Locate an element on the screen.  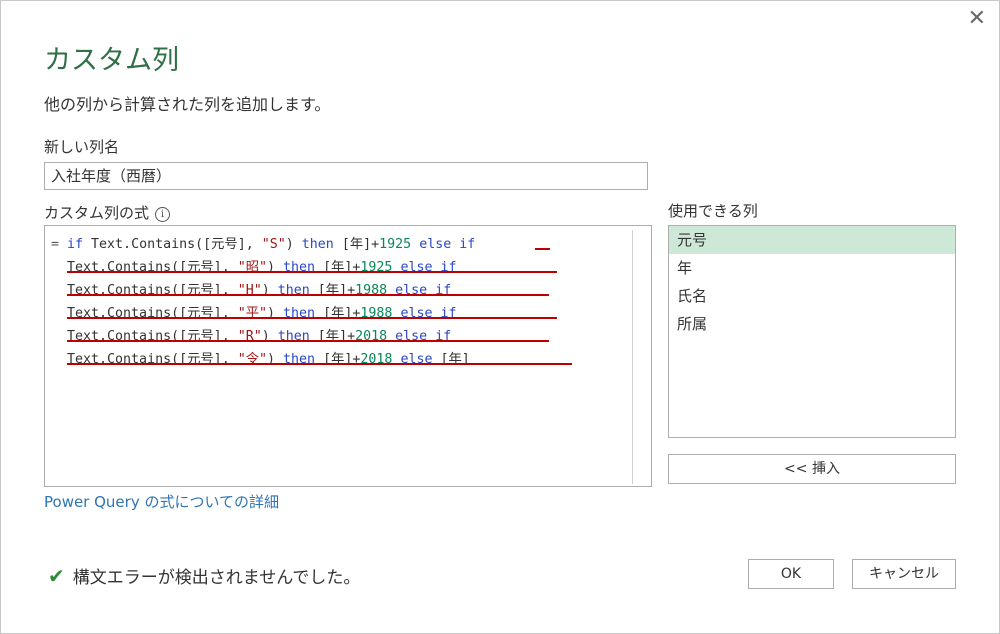
column-item: 所属 is located at coordinates (812, 324).